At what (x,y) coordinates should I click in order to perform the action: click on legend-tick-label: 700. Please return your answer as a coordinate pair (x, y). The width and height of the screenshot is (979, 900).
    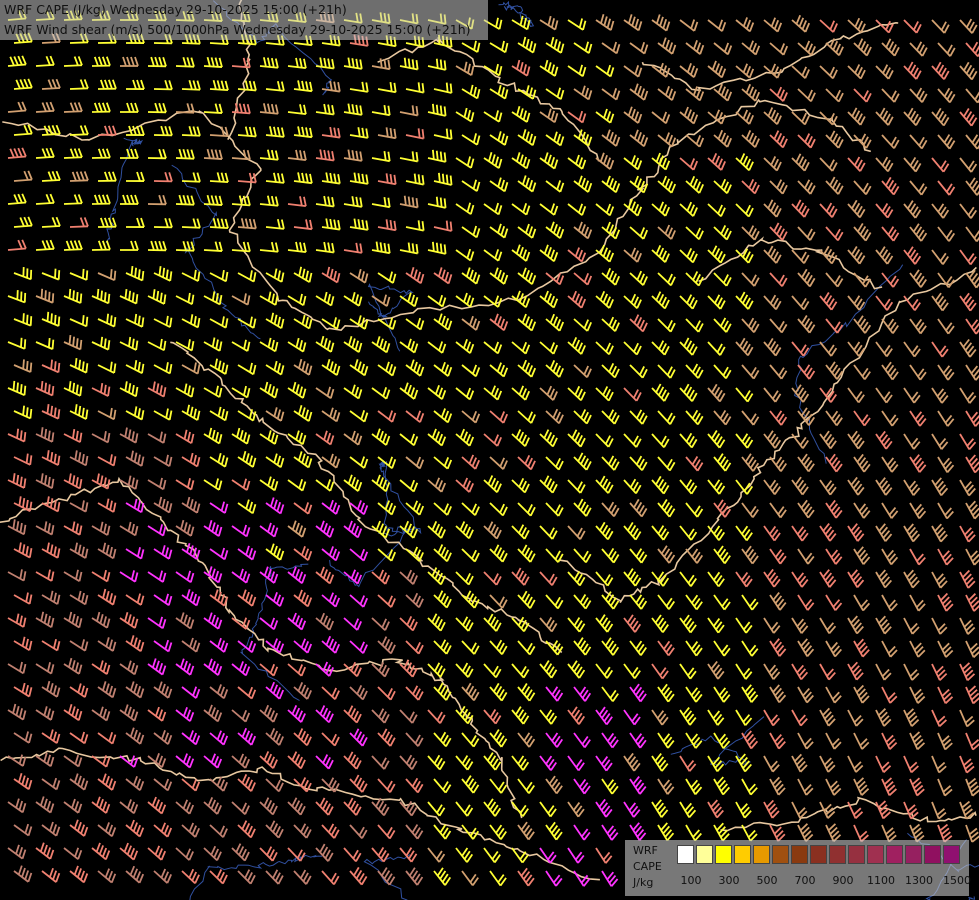
    Looking at the image, I should click on (805, 880).